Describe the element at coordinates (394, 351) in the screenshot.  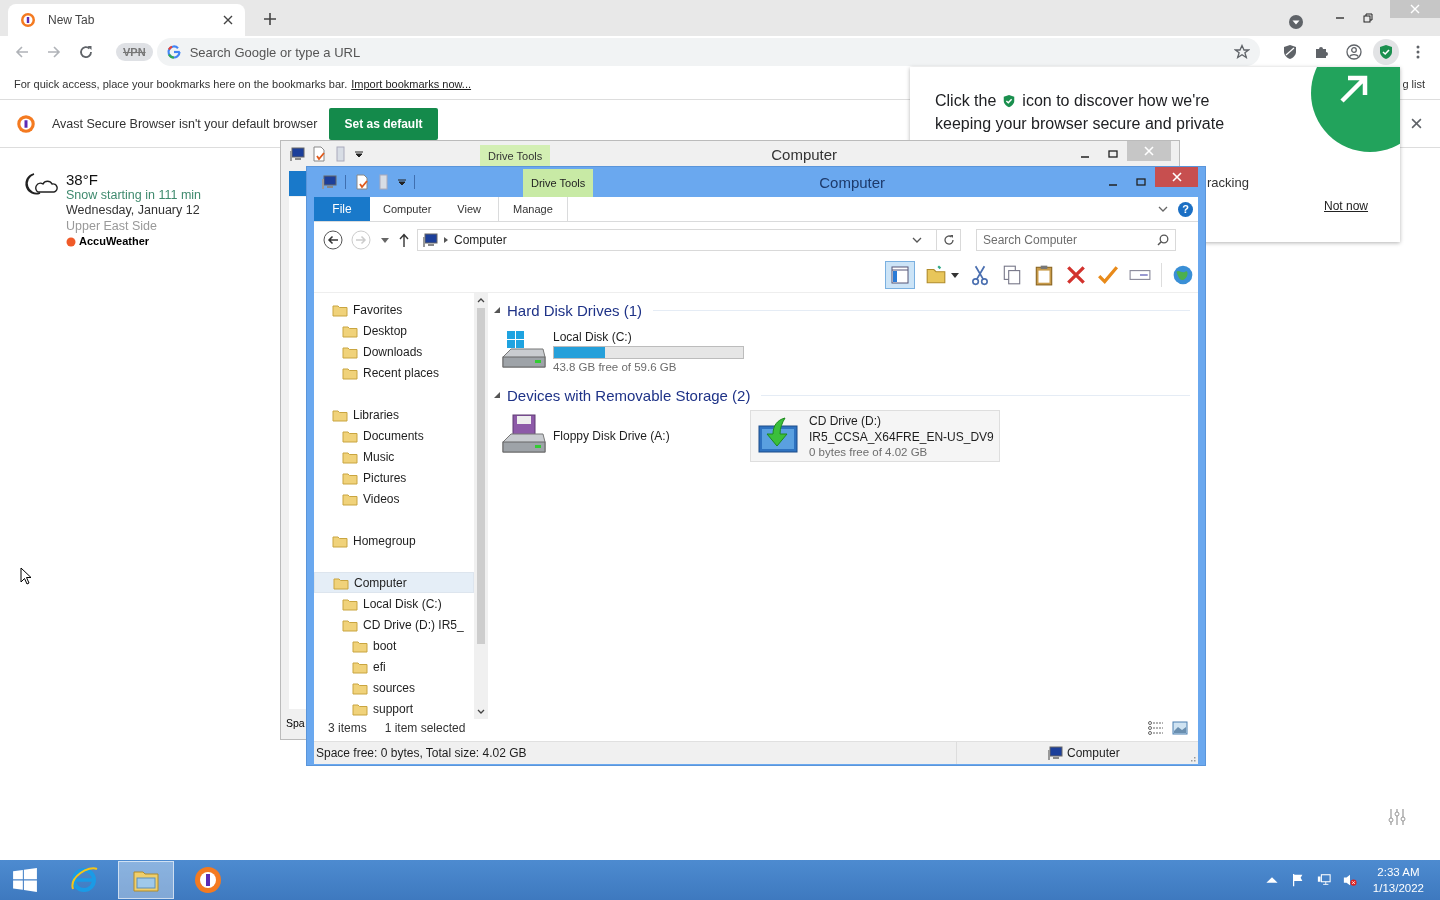
I see `nav-item: Downloads` at that location.